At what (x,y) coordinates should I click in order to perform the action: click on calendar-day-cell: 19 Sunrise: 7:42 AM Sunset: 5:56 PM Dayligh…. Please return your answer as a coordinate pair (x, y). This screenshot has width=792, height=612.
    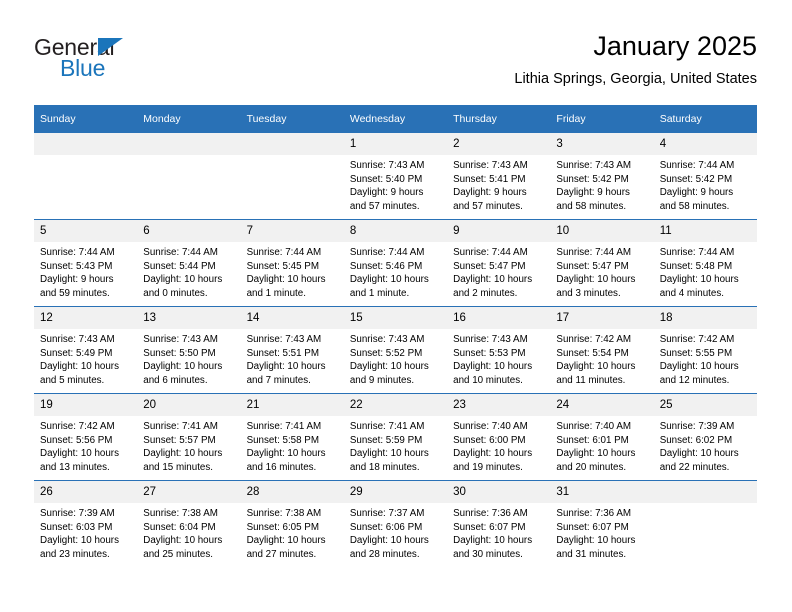
    Looking at the image, I should click on (86, 437).